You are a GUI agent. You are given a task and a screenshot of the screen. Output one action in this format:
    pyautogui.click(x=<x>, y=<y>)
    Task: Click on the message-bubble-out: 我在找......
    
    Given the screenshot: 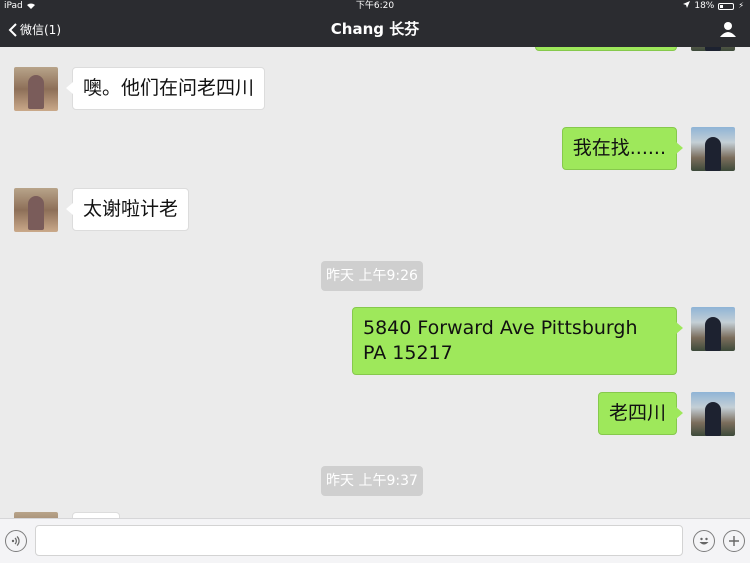 What is the action you would take?
    pyautogui.click(x=622, y=148)
    